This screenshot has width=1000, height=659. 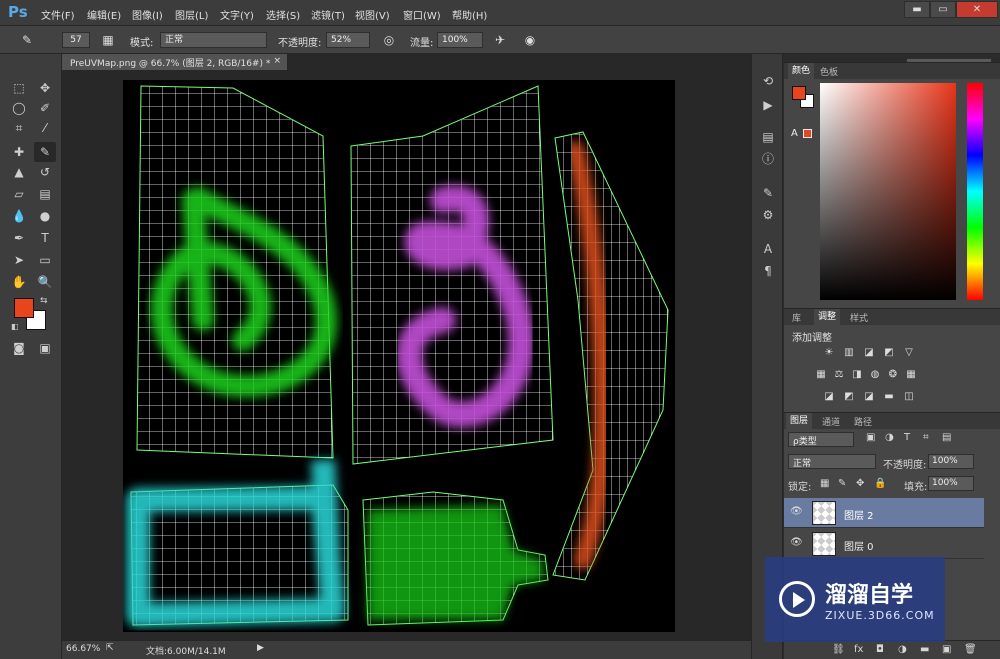 I want to click on layer-row-layer-2: 👁 图层 2, so click(x=884, y=513).